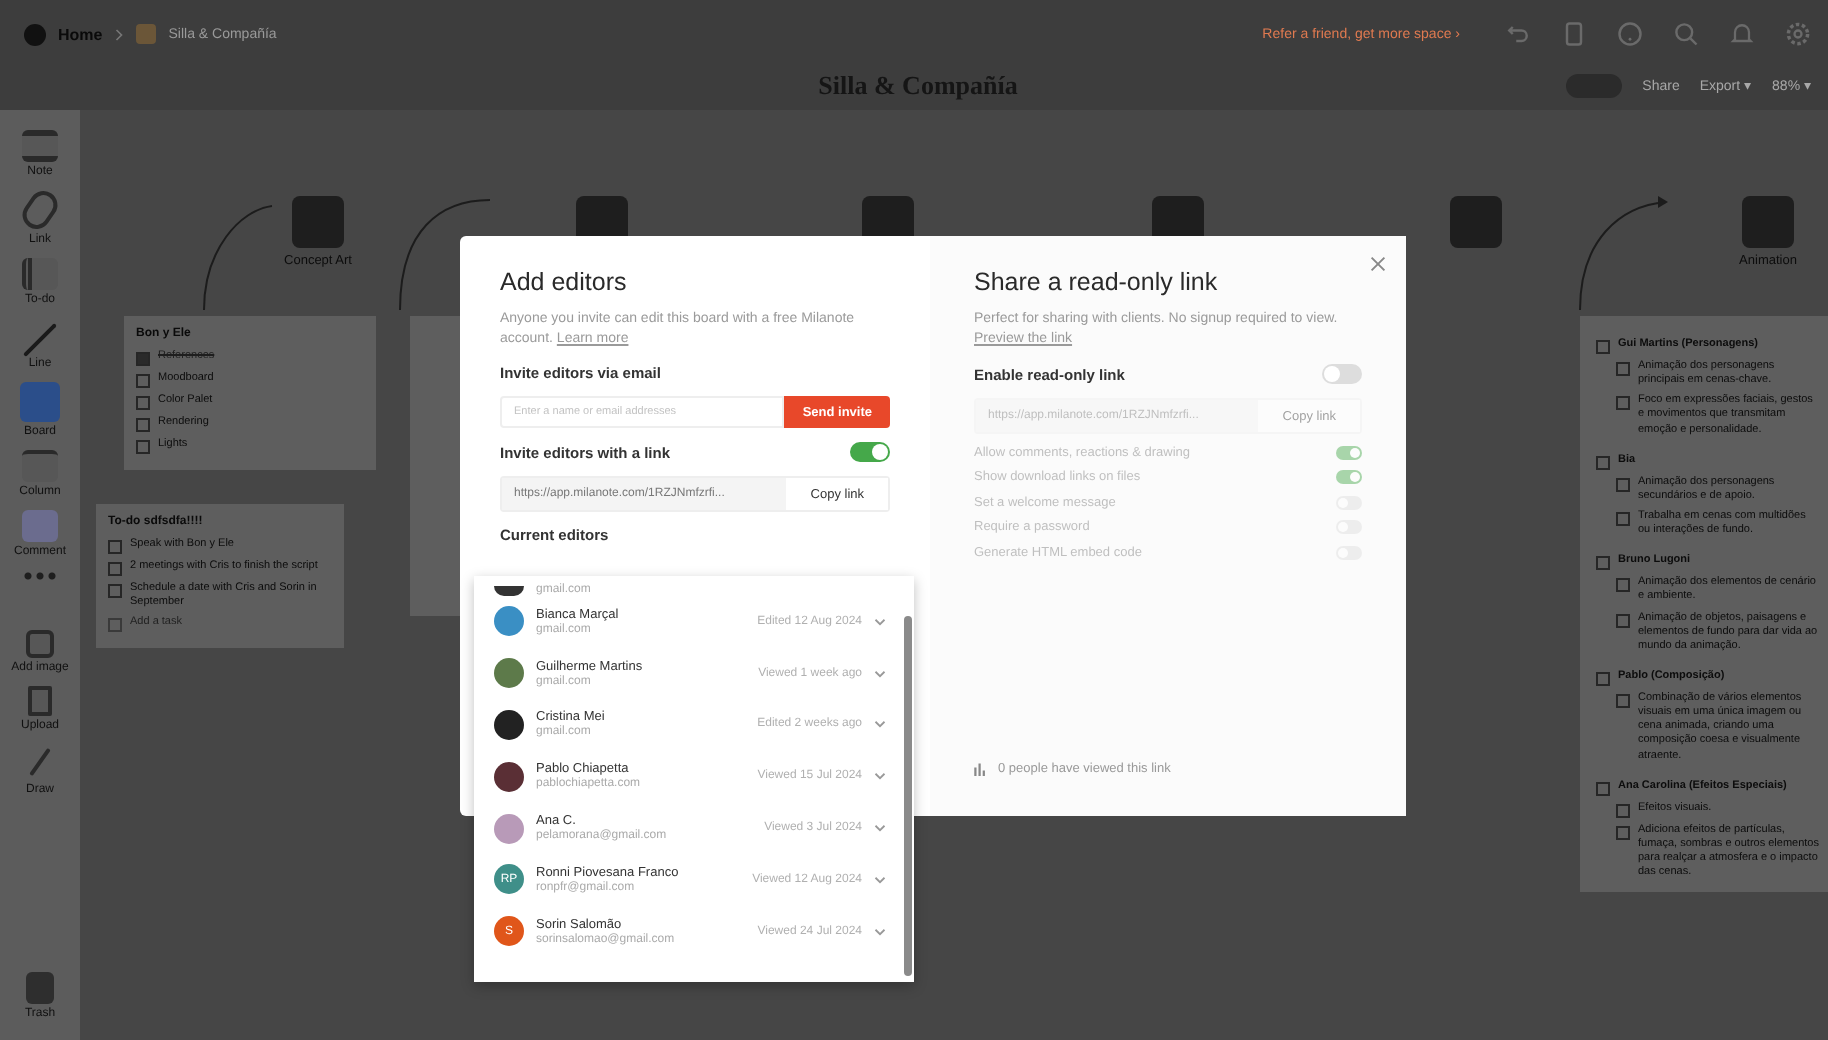  Describe the element at coordinates (39, 526) in the screenshot. I see `comment-icon` at that location.